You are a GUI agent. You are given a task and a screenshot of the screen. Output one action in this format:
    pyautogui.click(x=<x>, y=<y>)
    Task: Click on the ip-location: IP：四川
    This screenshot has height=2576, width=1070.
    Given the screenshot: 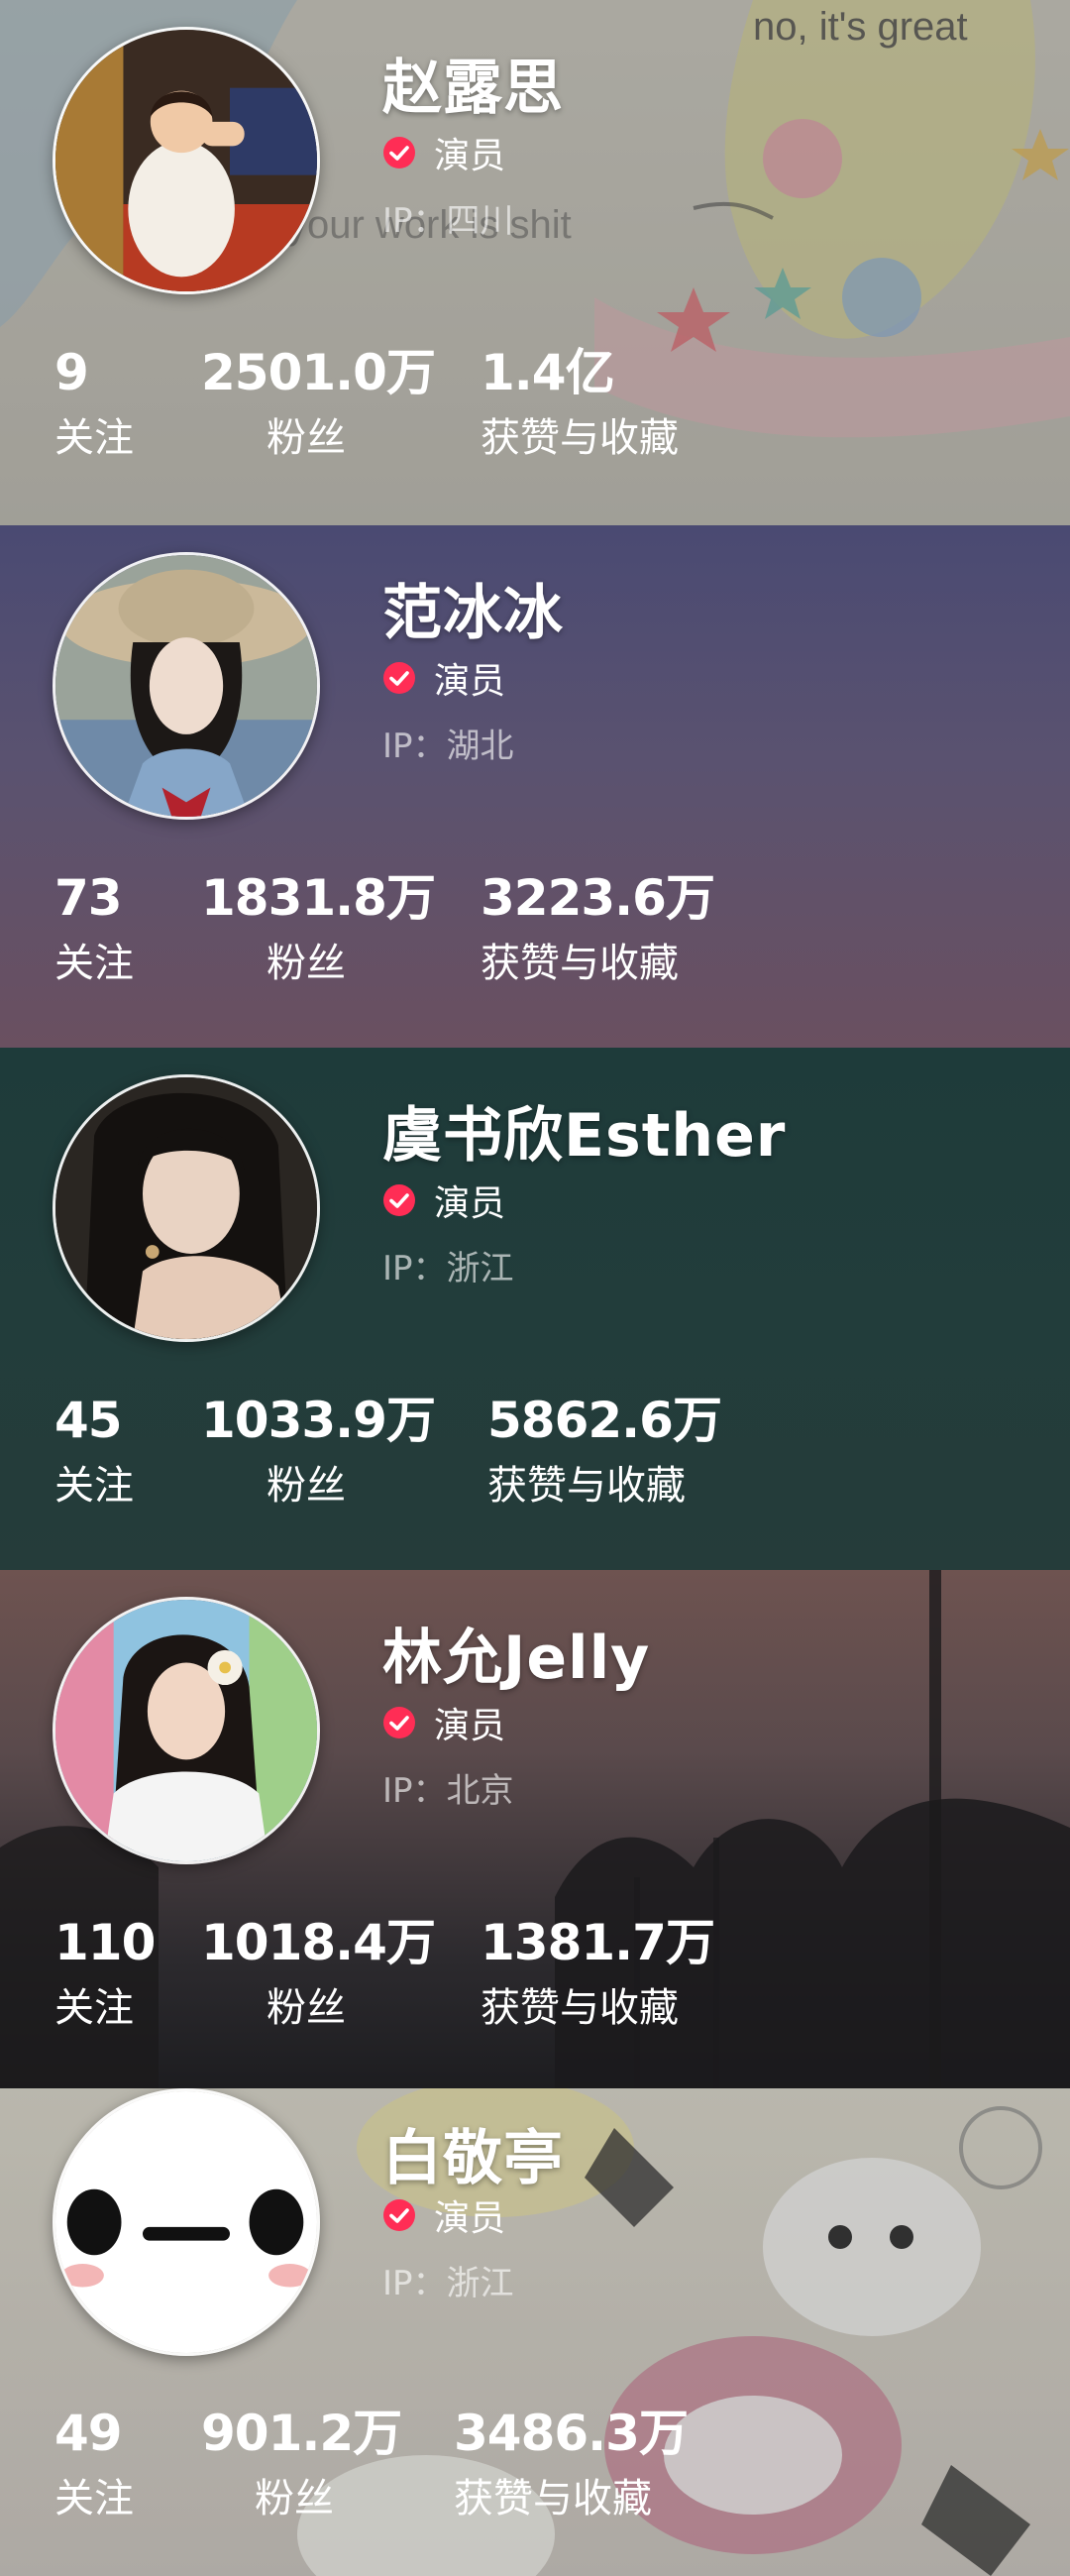 What is the action you would take?
    pyautogui.click(x=448, y=221)
    